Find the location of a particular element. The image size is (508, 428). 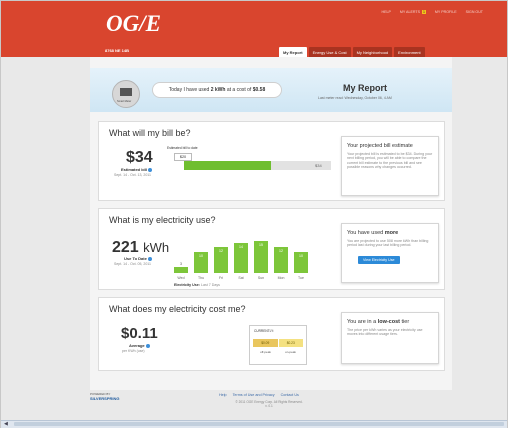

today-cost: $0.58 is located at coordinates (259, 90).